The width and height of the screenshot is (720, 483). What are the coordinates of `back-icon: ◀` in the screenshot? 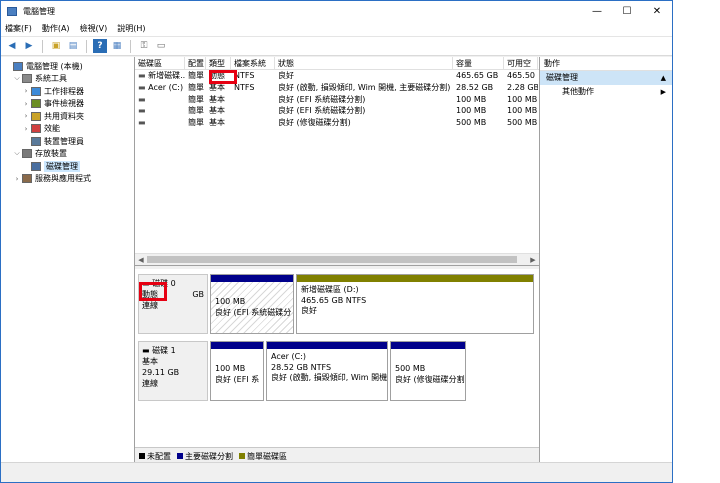 It's located at (12, 46).